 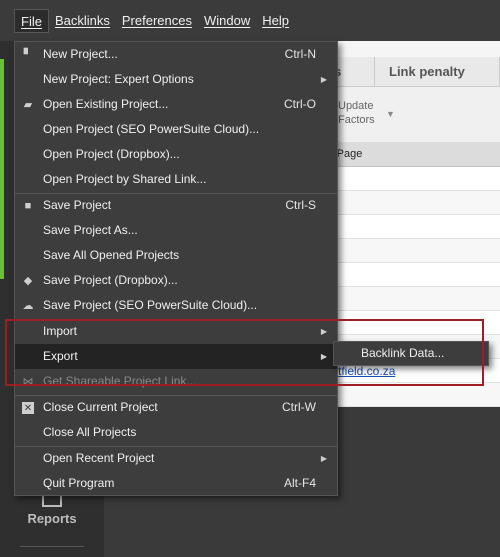 What do you see at coordinates (60, 356) in the screenshot?
I see `menu-item-label: Export` at bounding box center [60, 356].